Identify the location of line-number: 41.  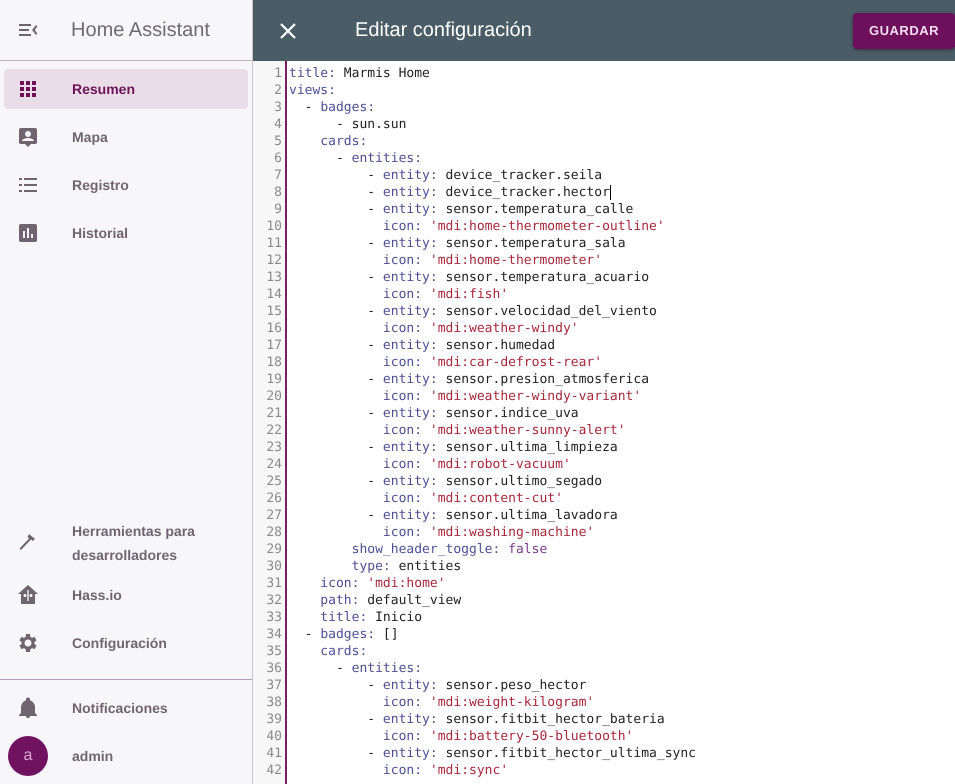
(273, 753).